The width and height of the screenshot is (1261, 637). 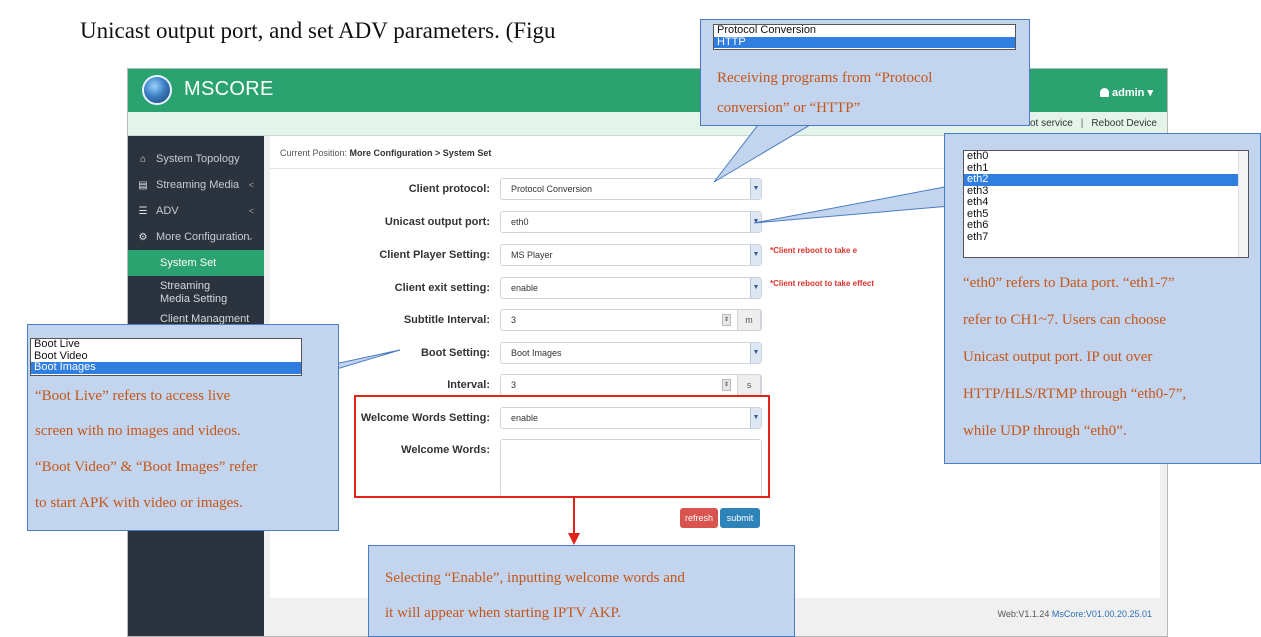 What do you see at coordinates (536, 353) in the screenshot?
I see `select-value: Boot Images` at bounding box center [536, 353].